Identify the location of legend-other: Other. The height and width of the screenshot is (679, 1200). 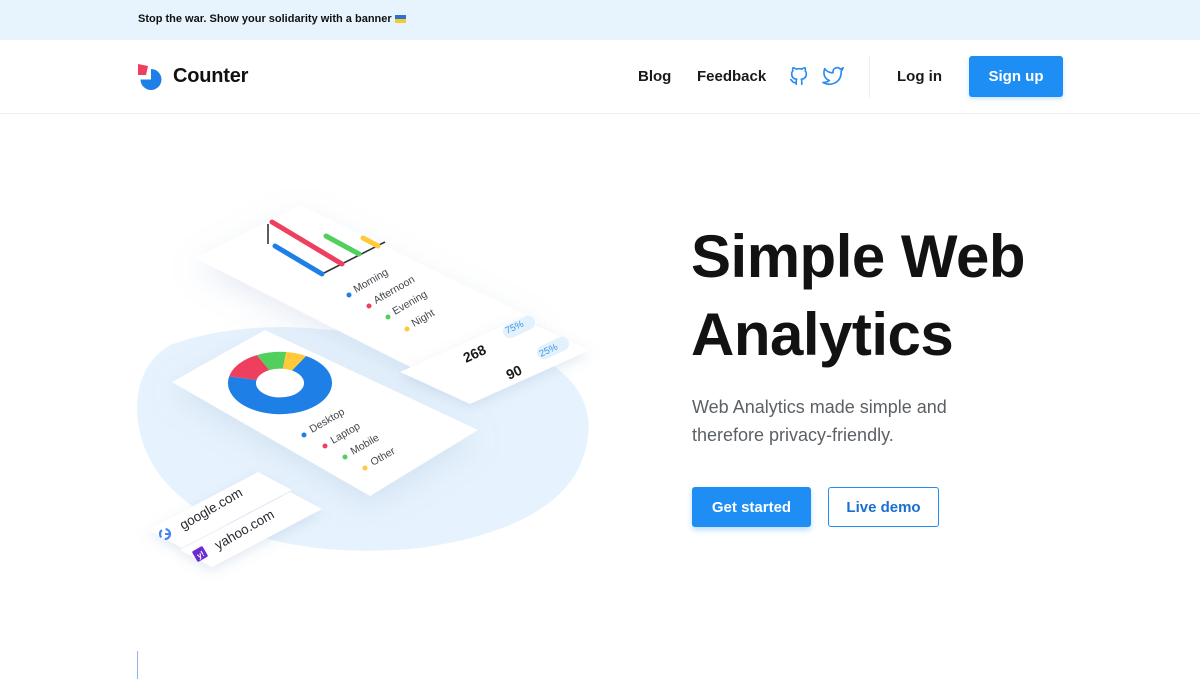
(383, 457).